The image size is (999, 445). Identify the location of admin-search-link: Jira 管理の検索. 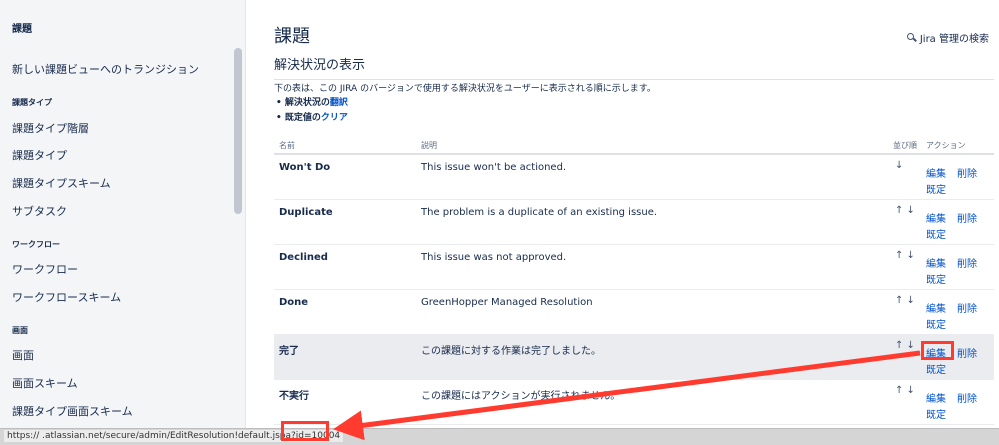
(947, 37).